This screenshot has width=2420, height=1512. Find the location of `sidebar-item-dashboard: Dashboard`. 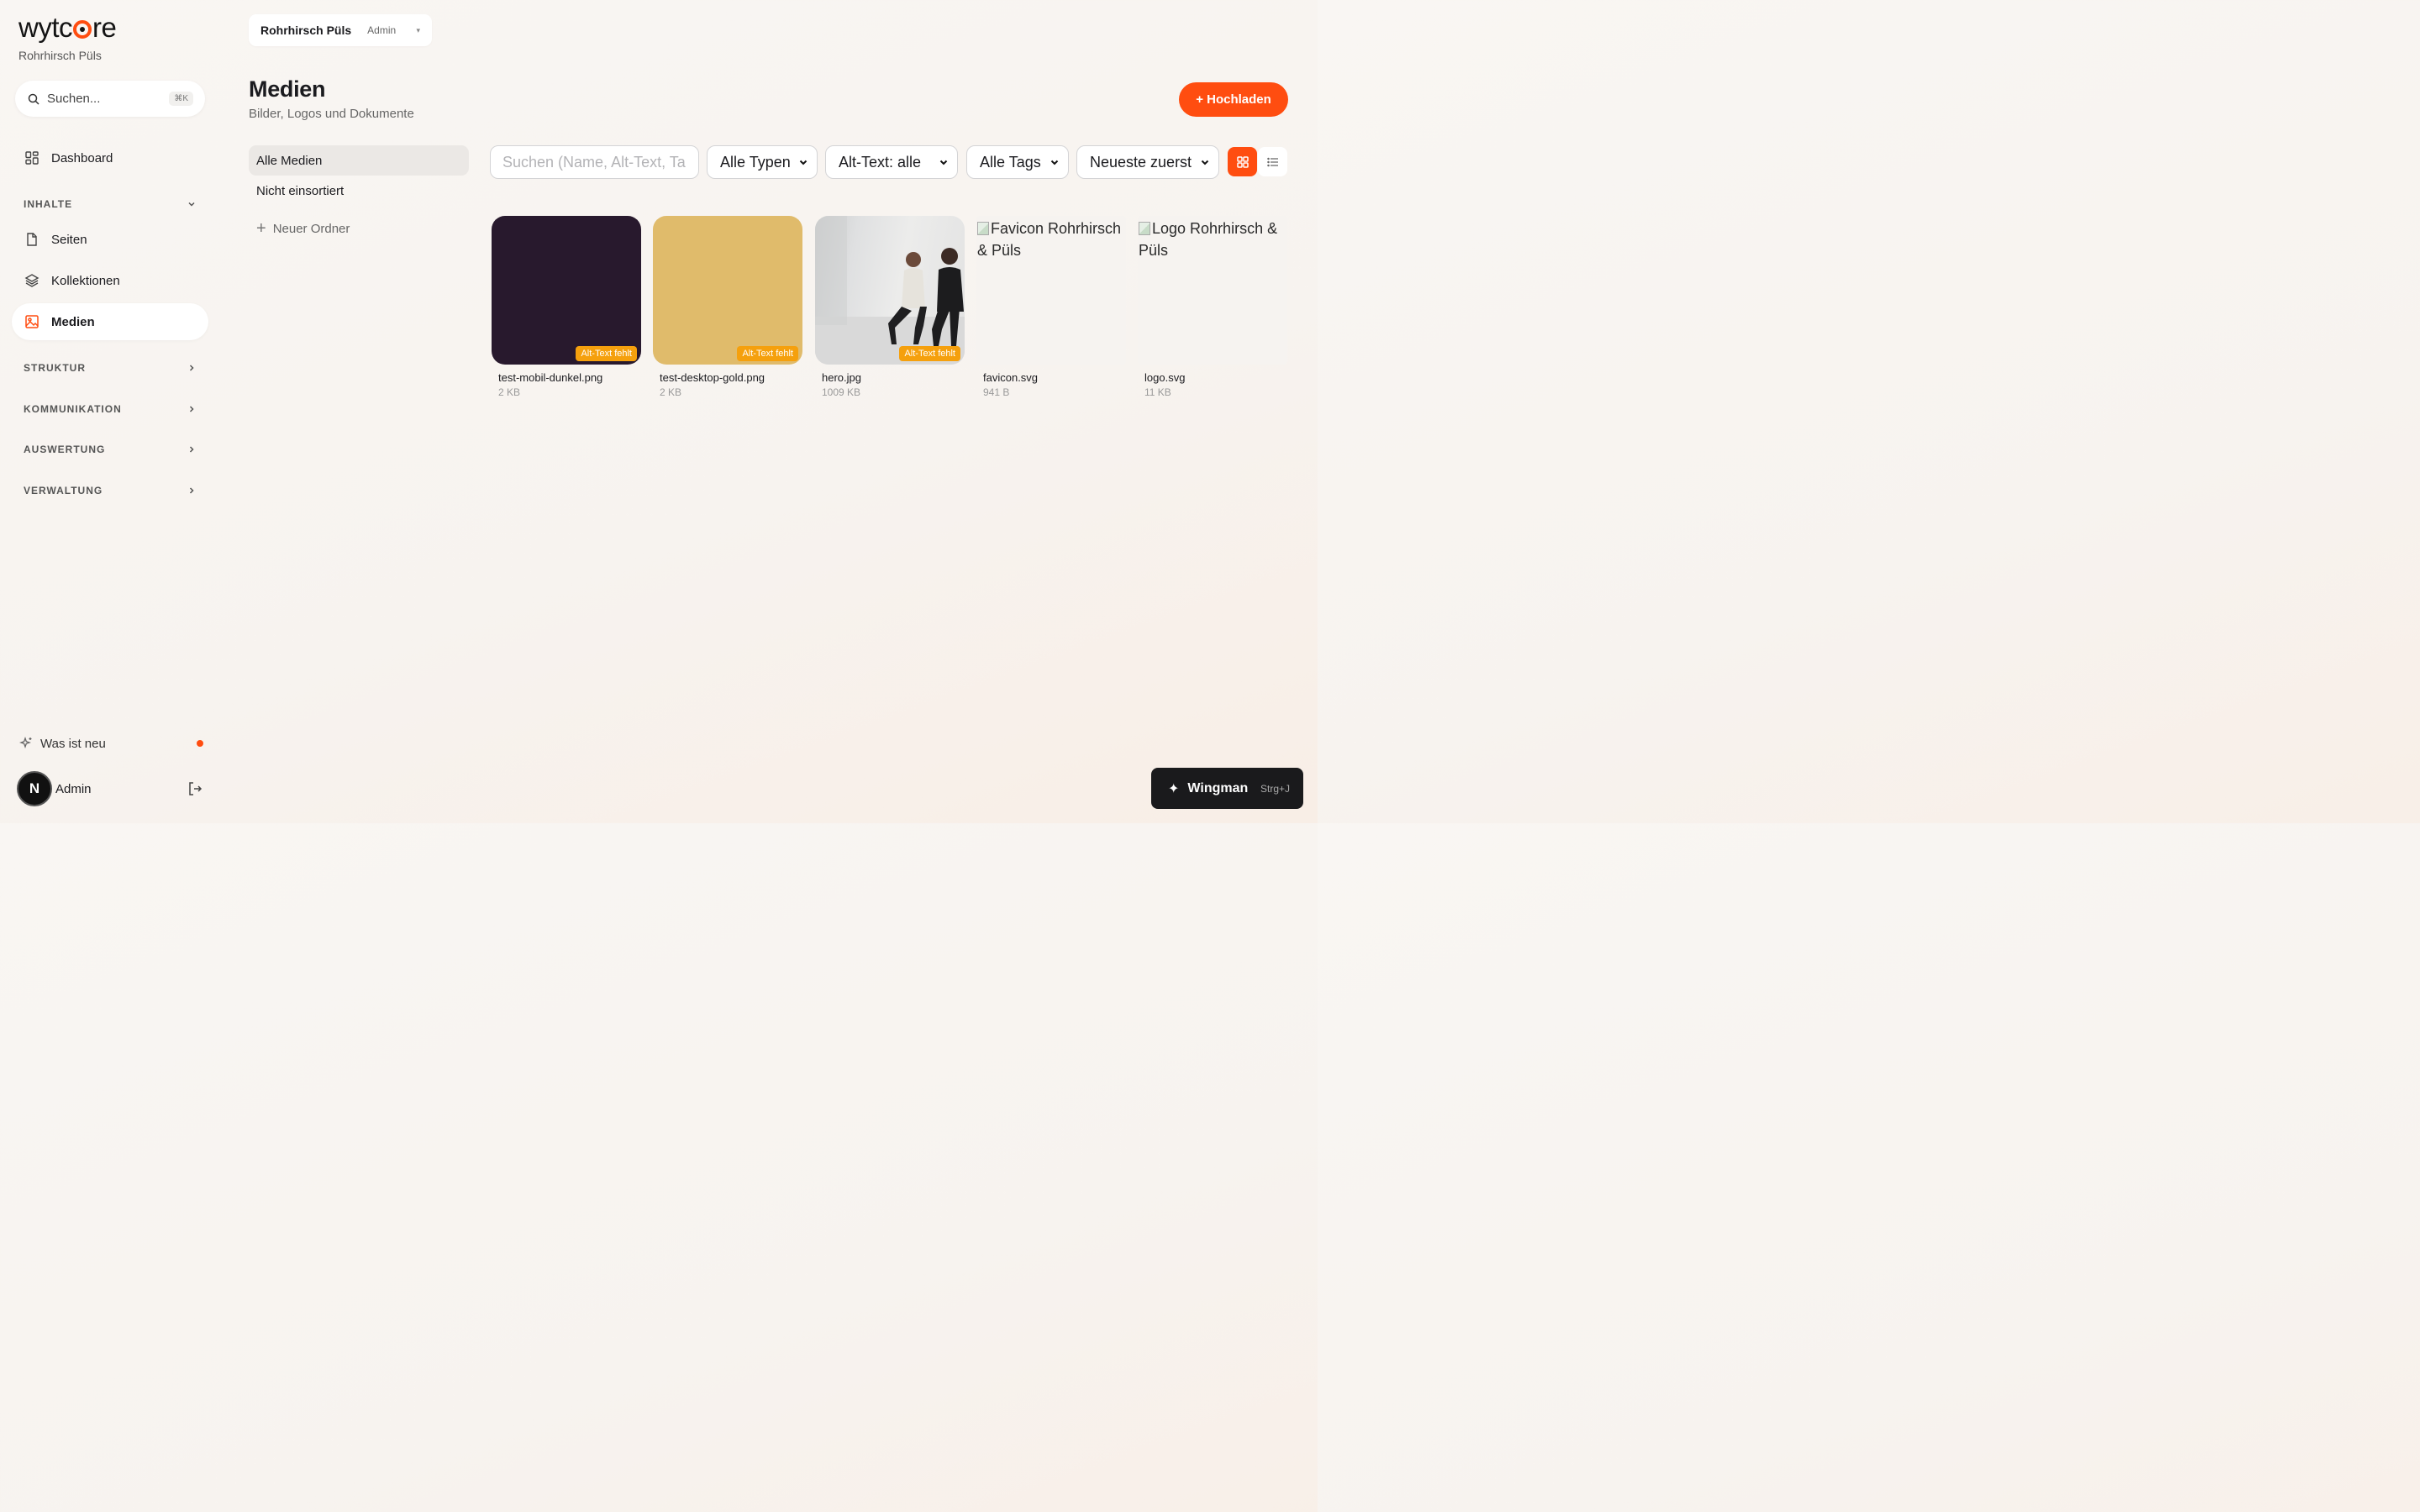

sidebar-item-dashboard: Dashboard is located at coordinates (110, 157).